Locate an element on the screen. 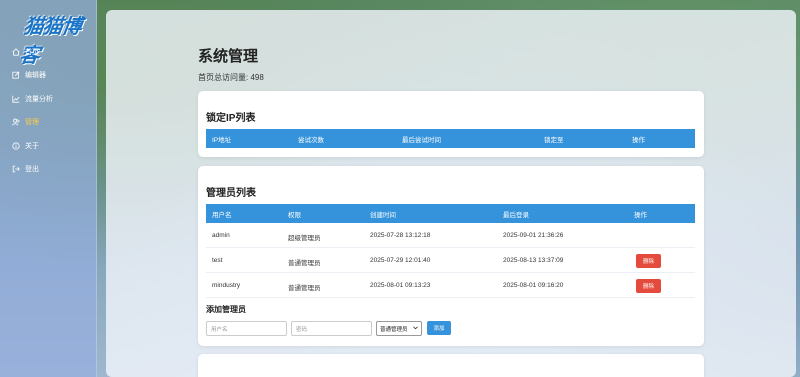 This screenshot has height=377, width=800. page-title: 系统管理 is located at coordinates (228, 56).